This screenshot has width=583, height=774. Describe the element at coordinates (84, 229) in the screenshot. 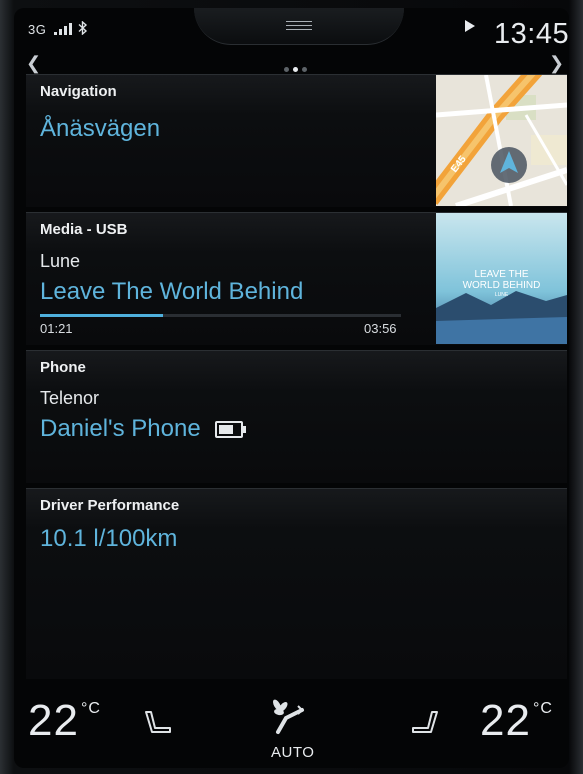

I see `media-title: Media - USB` at that location.